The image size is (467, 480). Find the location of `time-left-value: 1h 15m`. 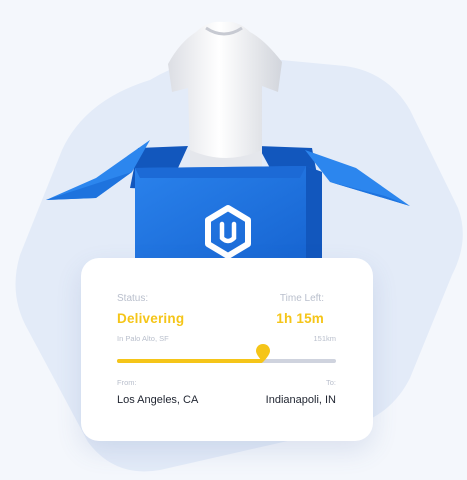

time-left-value: 1h 15m is located at coordinates (300, 318).